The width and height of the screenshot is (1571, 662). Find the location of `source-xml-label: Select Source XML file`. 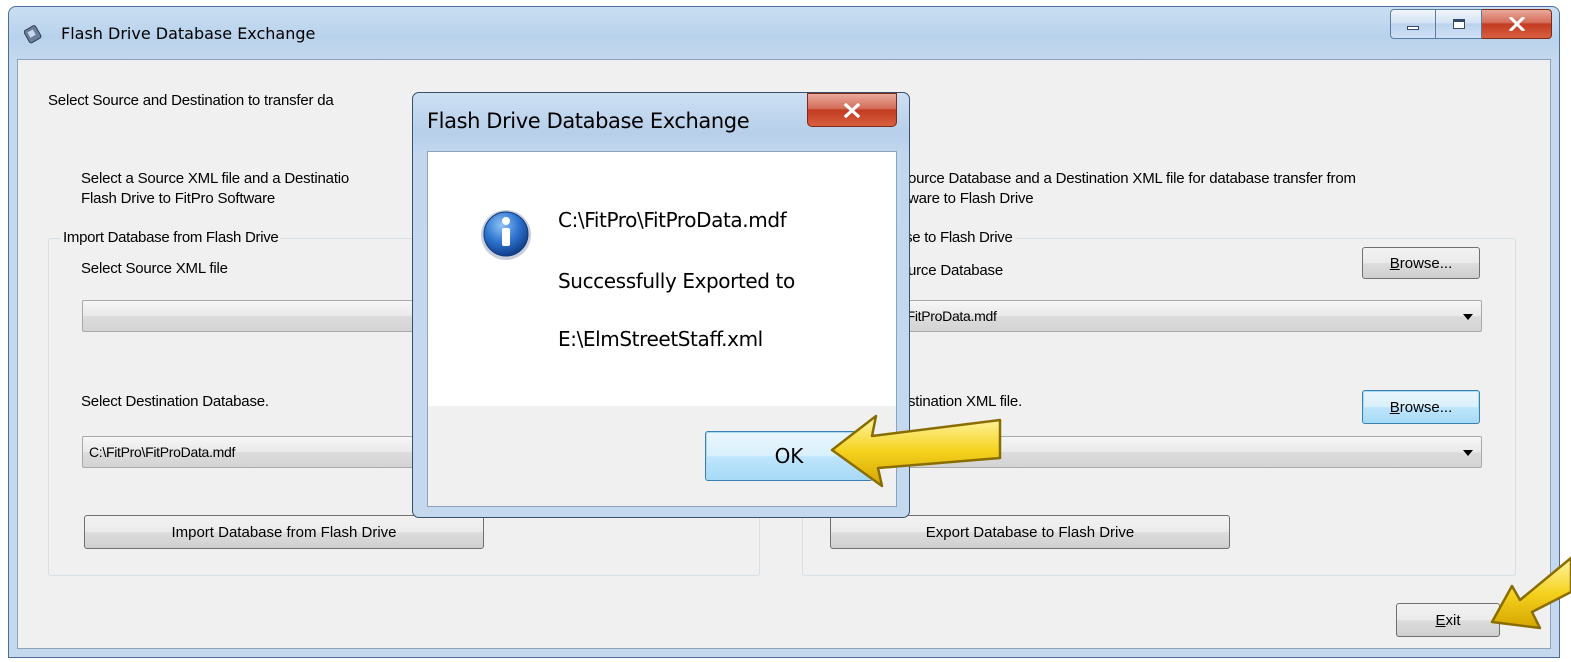

source-xml-label: Select Source XML file is located at coordinates (154, 268).